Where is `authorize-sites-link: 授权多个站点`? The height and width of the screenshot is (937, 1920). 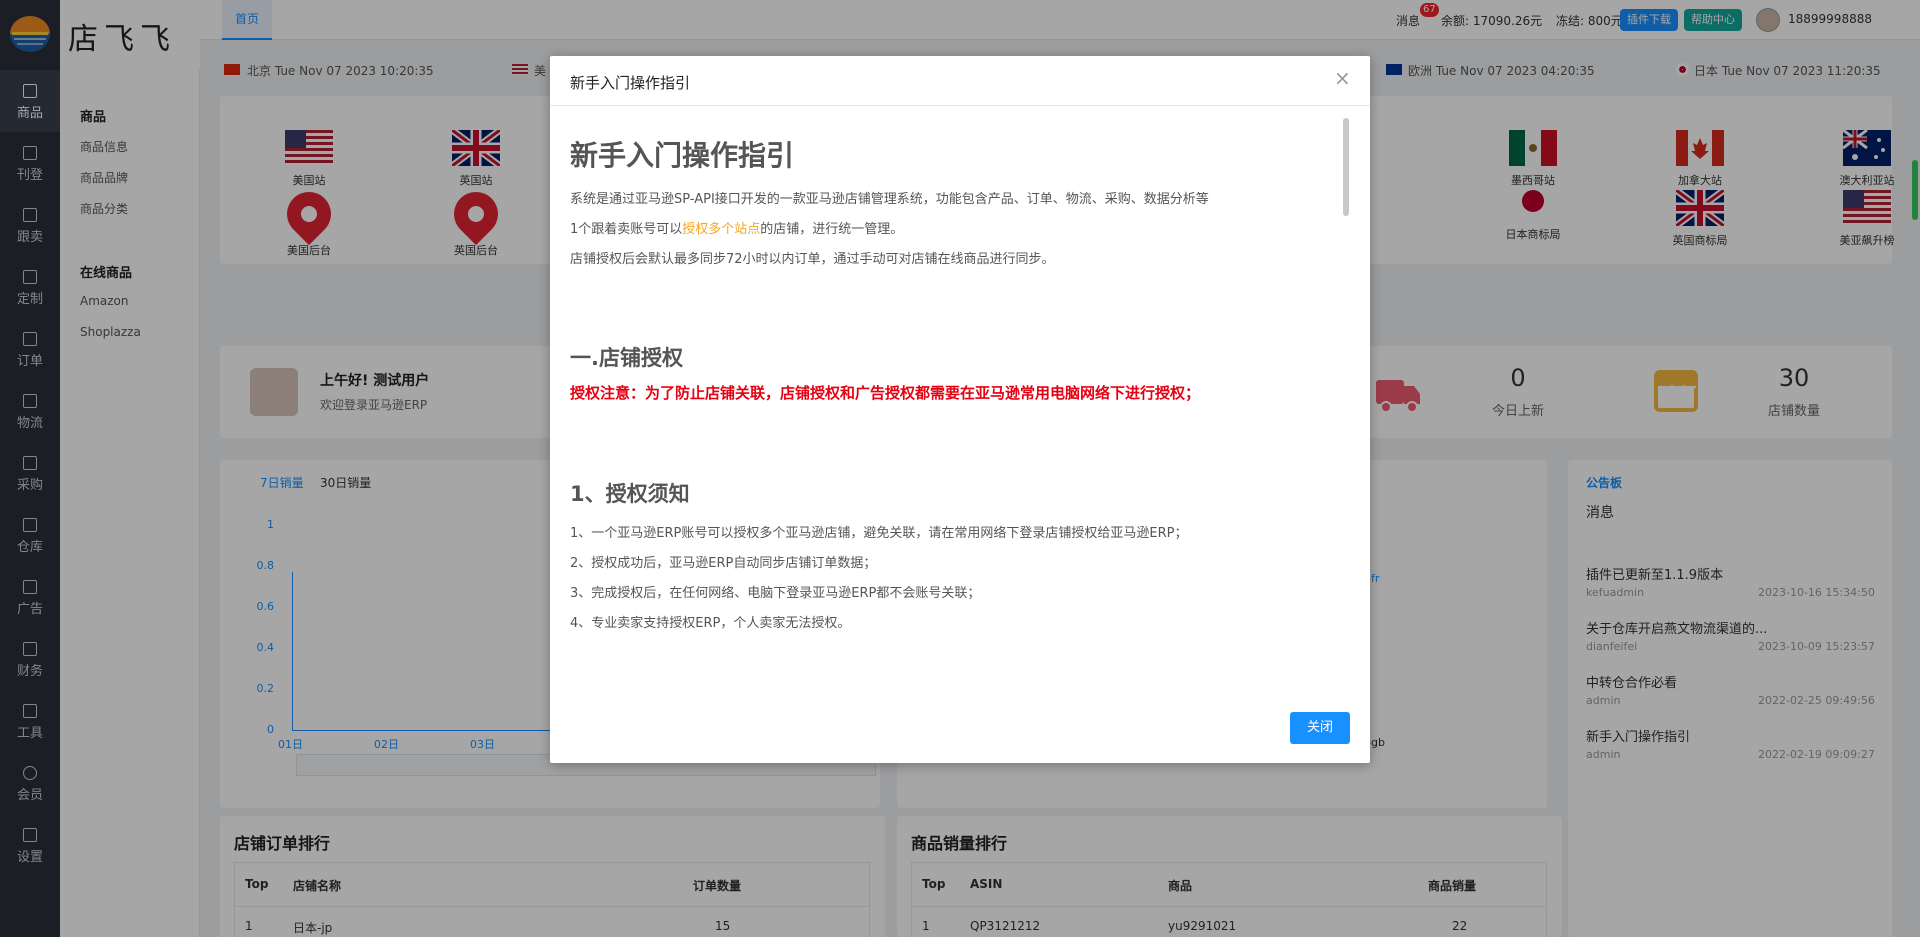 authorize-sites-link: 授权多个站点 is located at coordinates (721, 229).